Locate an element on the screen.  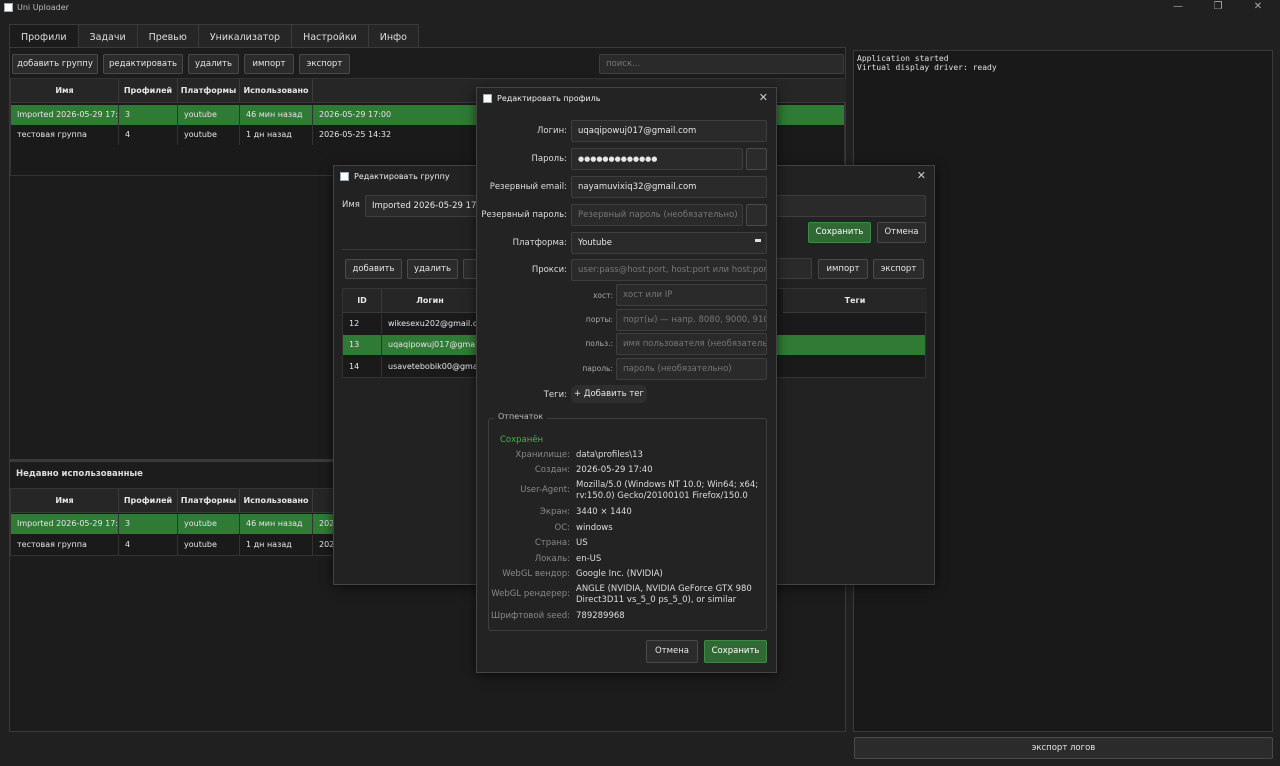
login-input: uqaqipowuj017@gmail.com is located at coordinates (669, 131).